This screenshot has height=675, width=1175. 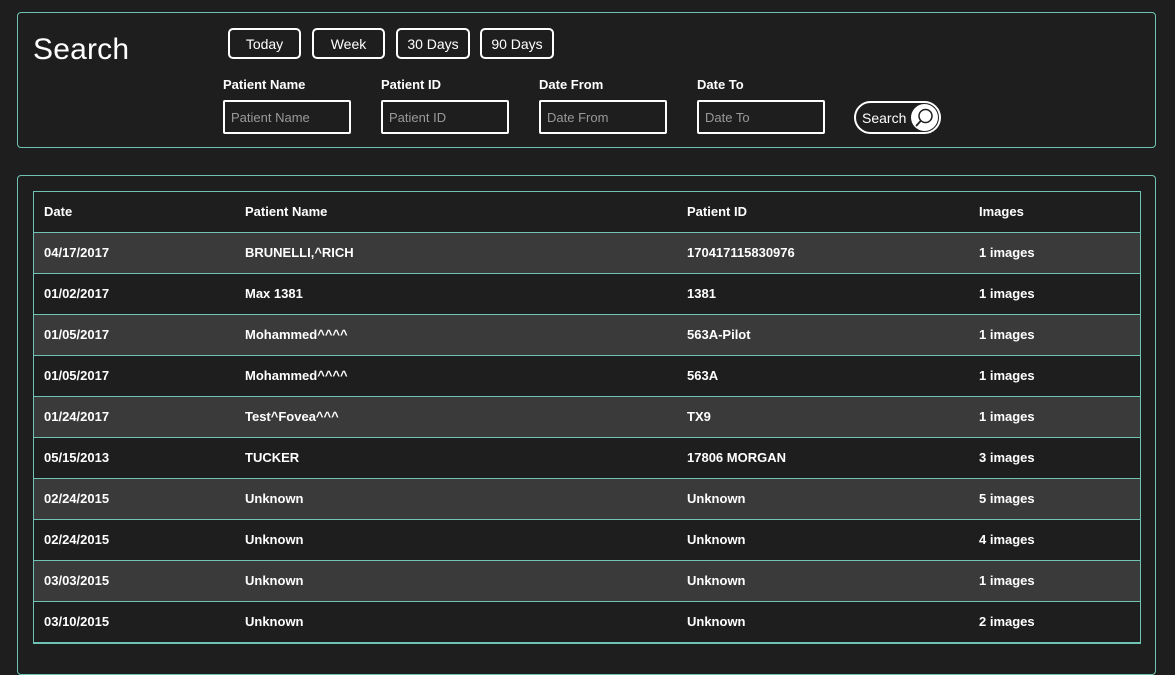 What do you see at coordinates (517, 43) in the screenshot?
I see `90-days-button: 90 Days` at bounding box center [517, 43].